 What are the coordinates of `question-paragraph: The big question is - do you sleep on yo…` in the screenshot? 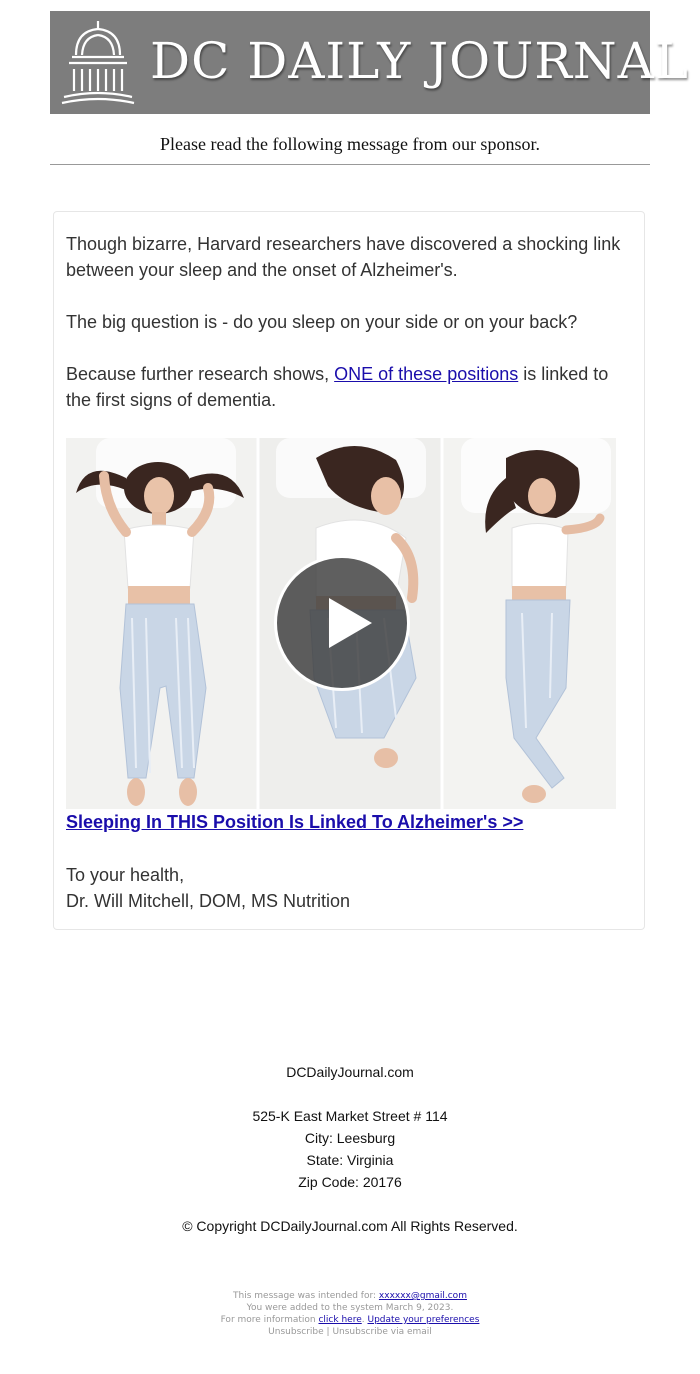 It's located at (322, 322).